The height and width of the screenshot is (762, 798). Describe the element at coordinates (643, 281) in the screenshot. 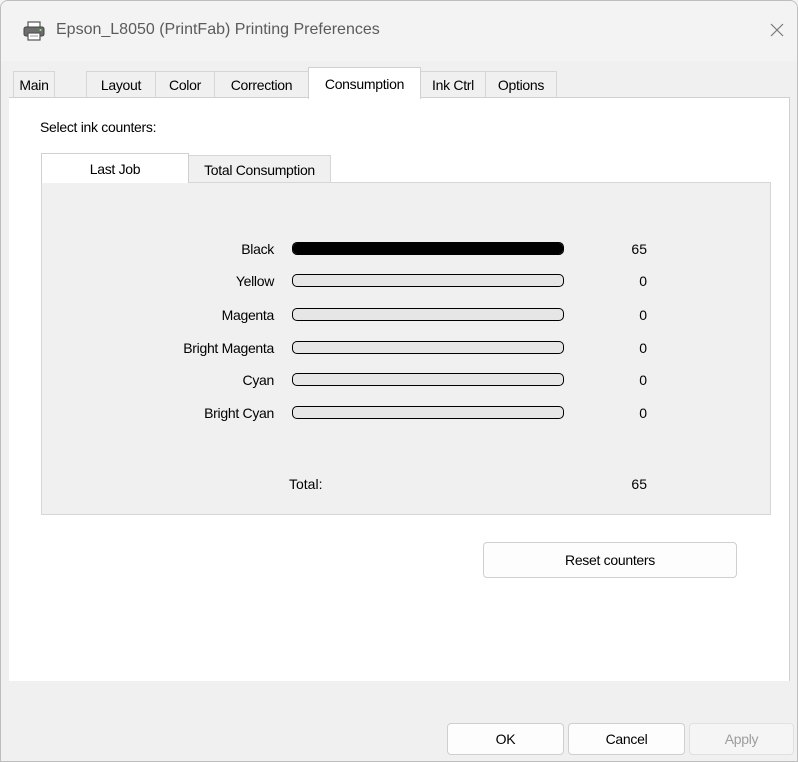

I see `ink-value-yellow: 0` at that location.